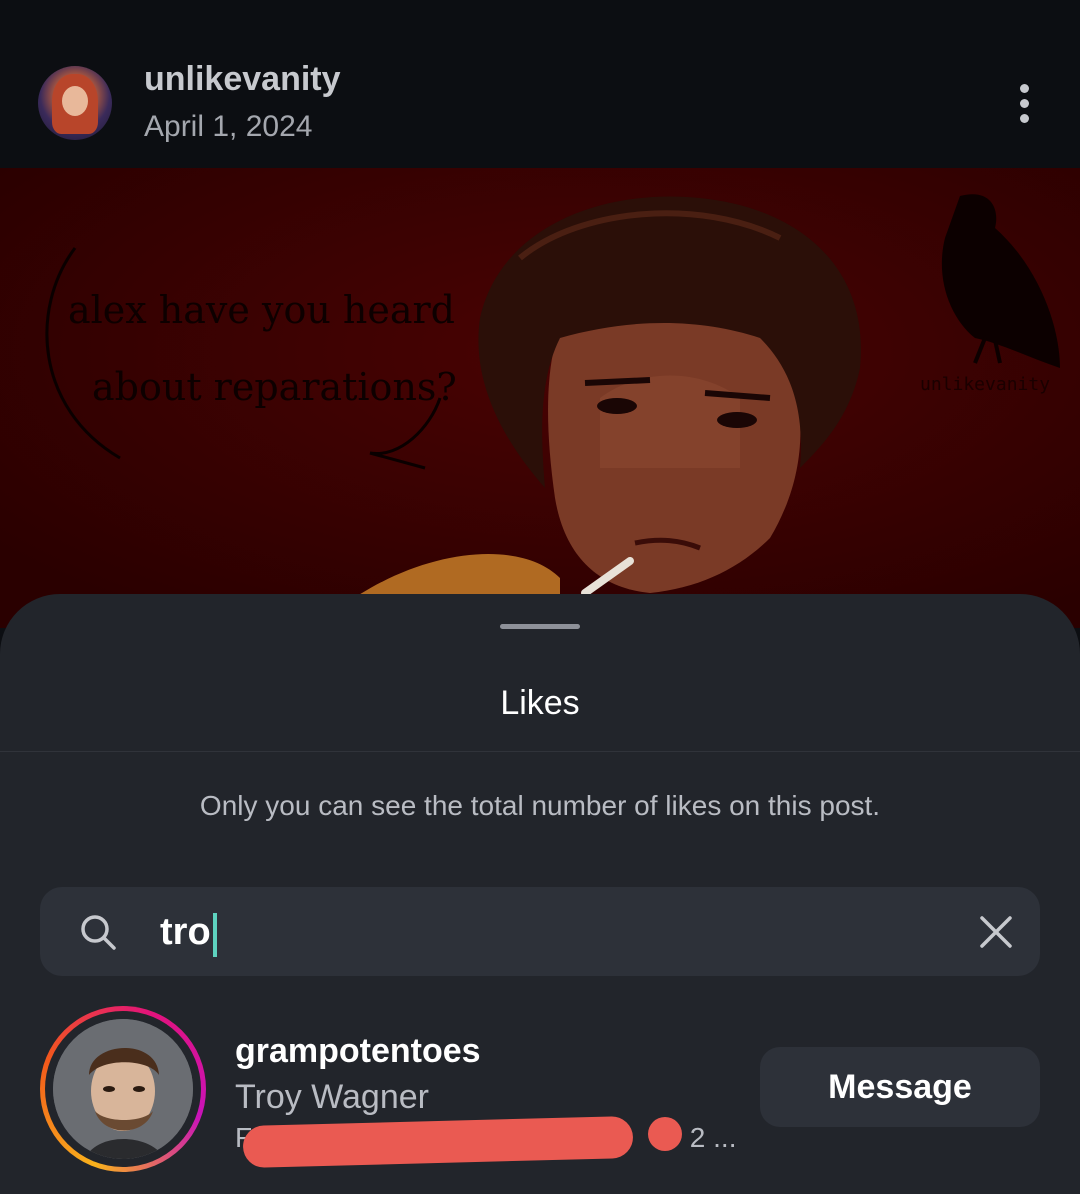 The image size is (1080, 1194). What do you see at coordinates (540, 751) in the screenshot?
I see `divider` at bounding box center [540, 751].